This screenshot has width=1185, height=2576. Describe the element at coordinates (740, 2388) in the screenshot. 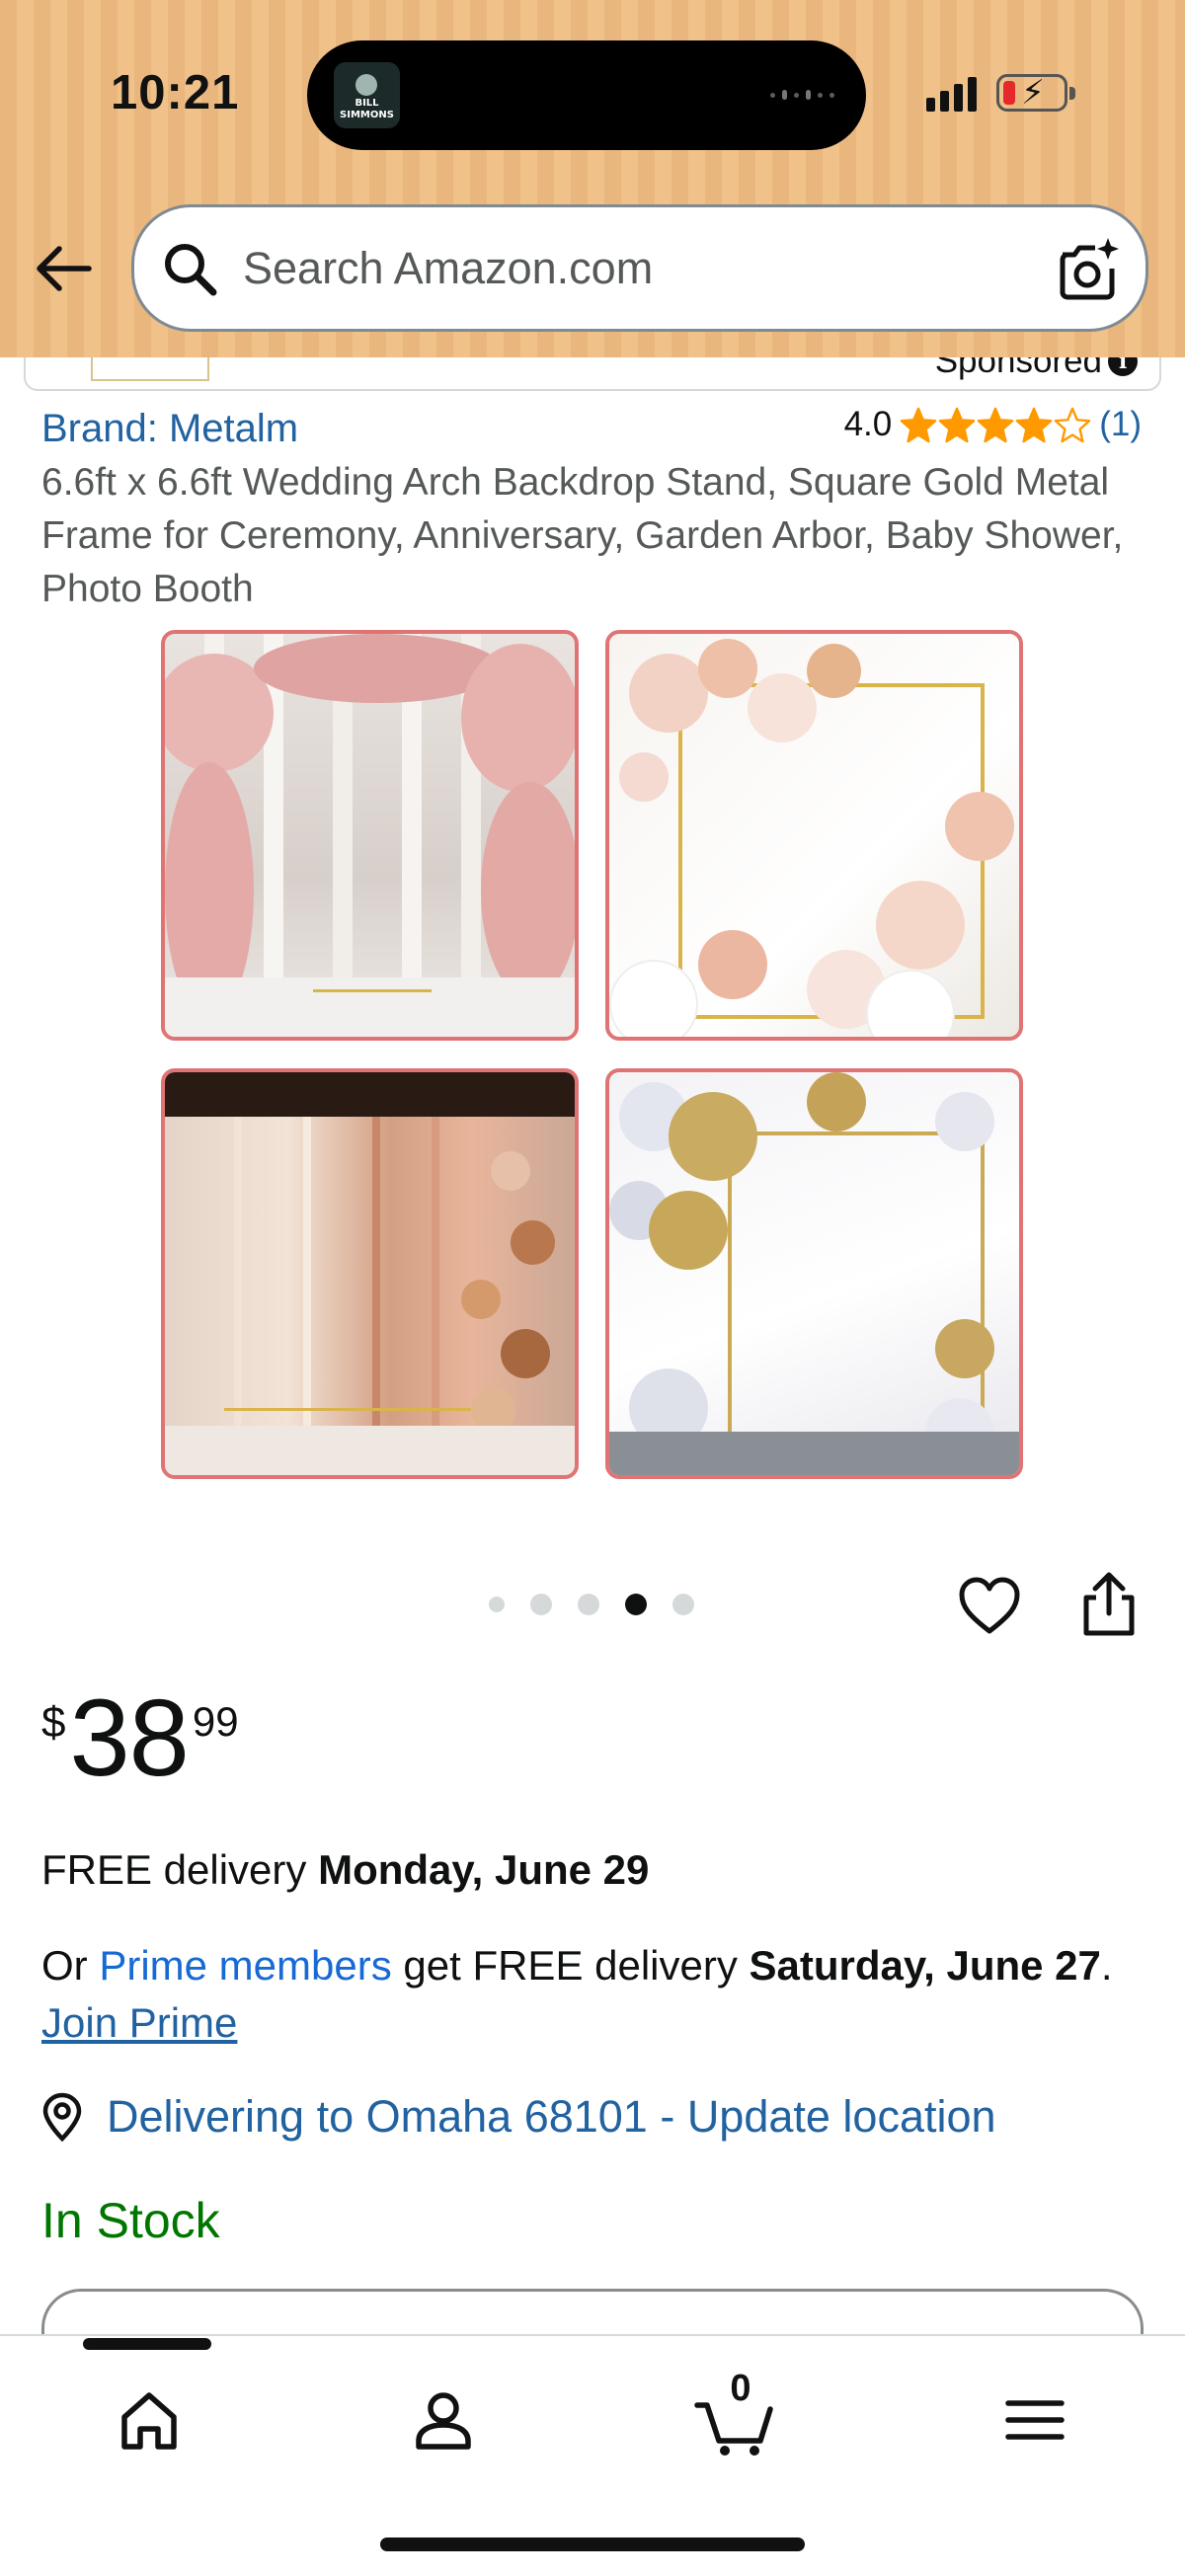

I see `cart-count-badge: 0` at that location.